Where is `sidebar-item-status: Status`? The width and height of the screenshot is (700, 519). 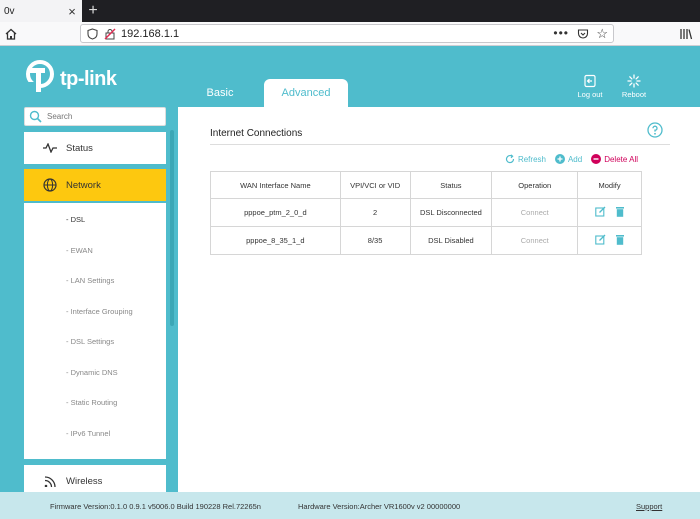 sidebar-item-status: Status is located at coordinates (95, 148).